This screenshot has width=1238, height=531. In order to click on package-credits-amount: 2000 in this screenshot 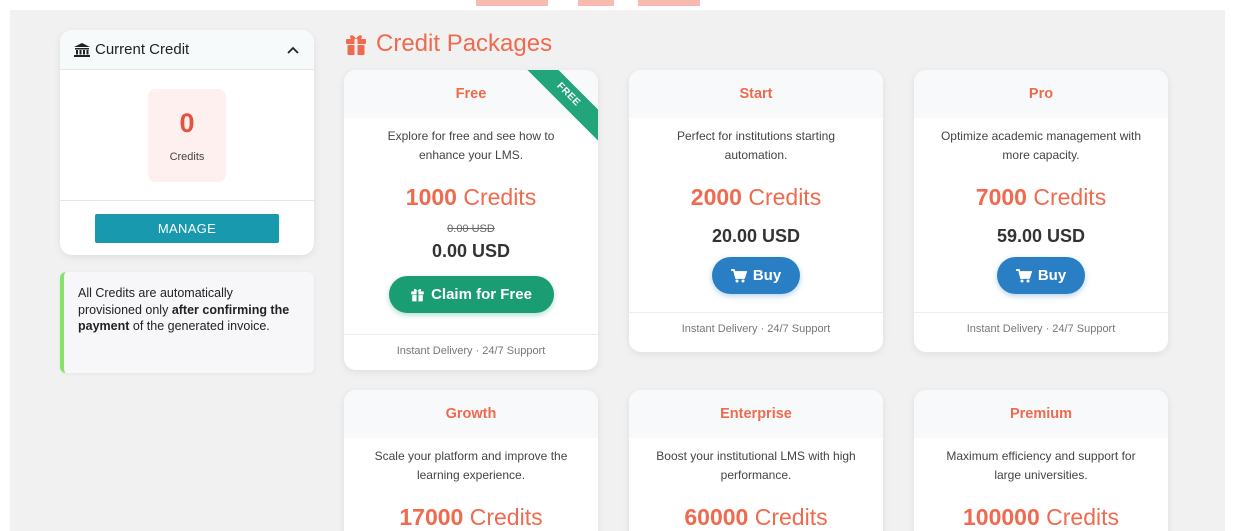, I will do `click(716, 197)`.